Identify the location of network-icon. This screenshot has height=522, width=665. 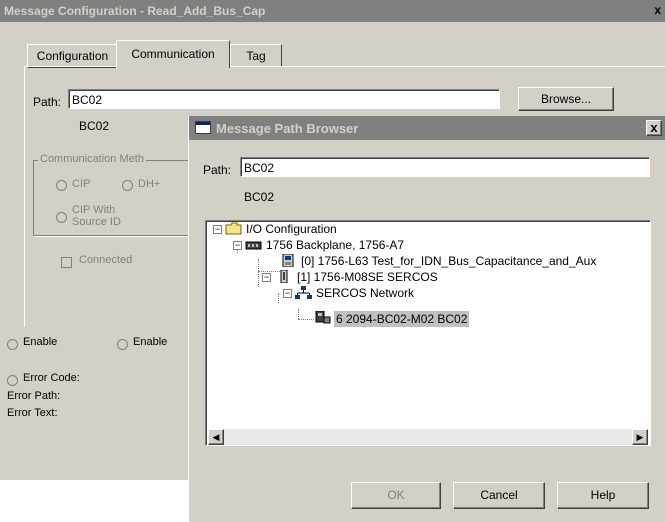
(303, 292).